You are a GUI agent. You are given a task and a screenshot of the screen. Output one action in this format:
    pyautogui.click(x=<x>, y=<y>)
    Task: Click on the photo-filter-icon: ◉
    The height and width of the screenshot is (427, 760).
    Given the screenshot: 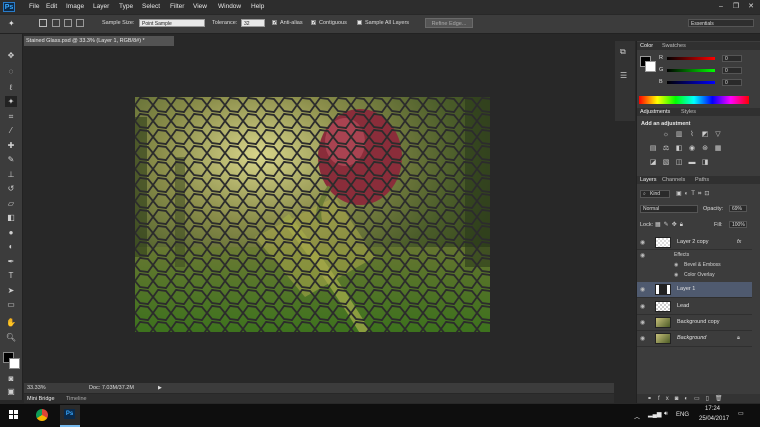 What is the action you would take?
    pyautogui.click(x=692, y=149)
    